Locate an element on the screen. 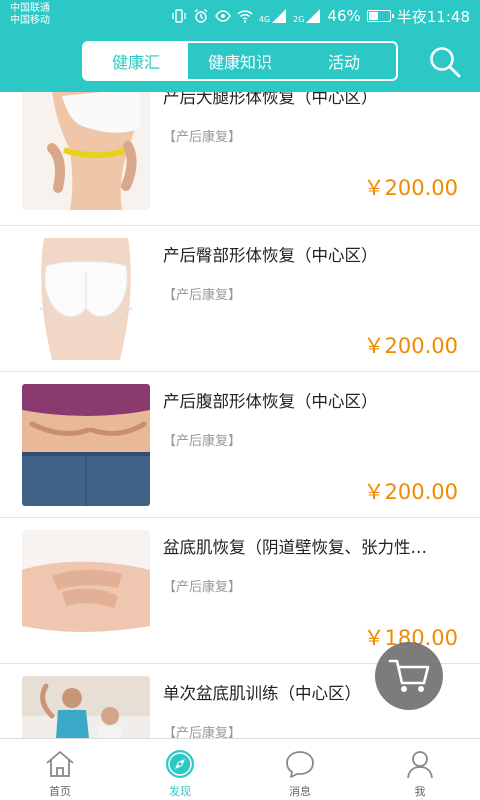 The width and height of the screenshot is (480, 800). tab-health-knowledge: 健康知识 is located at coordinates (240, 61).